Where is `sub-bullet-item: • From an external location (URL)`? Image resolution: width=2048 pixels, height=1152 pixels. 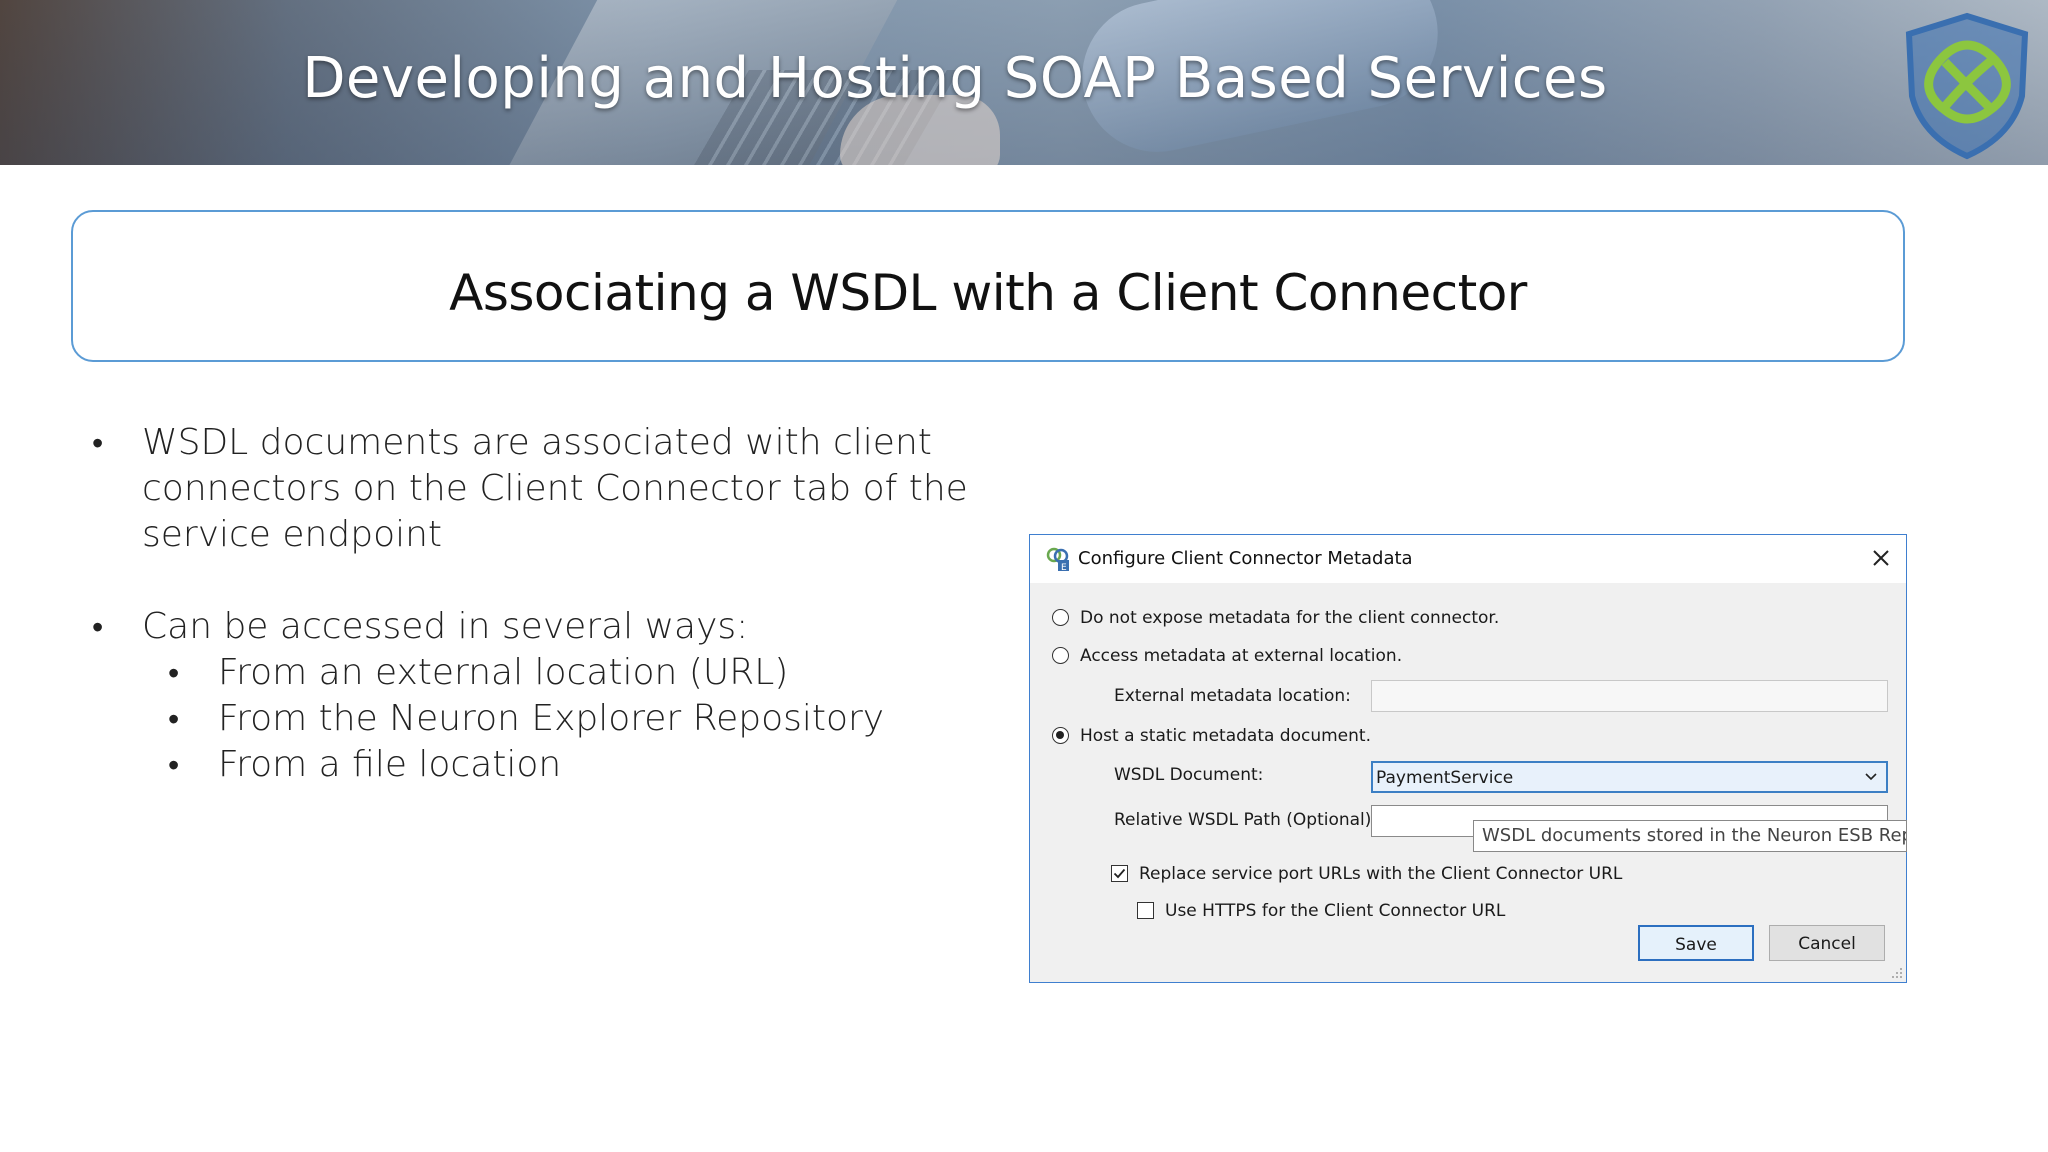 sub-bullet-item: • From an external location (URL) is located at coordinates (557, 673).